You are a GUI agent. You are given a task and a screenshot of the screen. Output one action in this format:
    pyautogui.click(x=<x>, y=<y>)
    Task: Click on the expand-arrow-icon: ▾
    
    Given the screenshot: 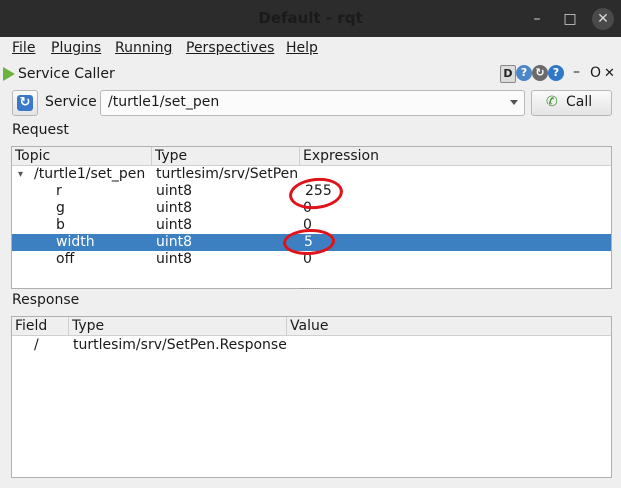 What is the action you would take?
    pyautogui.click(x=20, y=174)
    